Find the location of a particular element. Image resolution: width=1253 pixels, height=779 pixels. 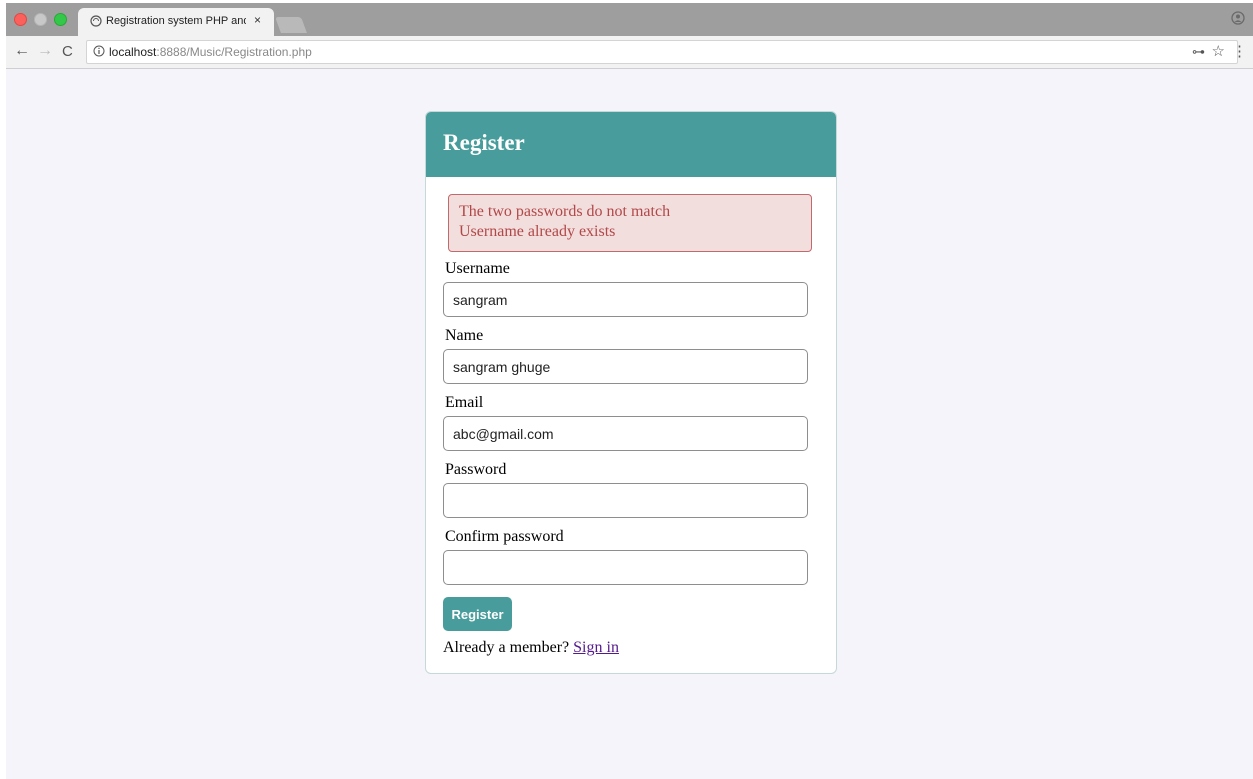

email-label: Email is located at coordinates (464, 402).